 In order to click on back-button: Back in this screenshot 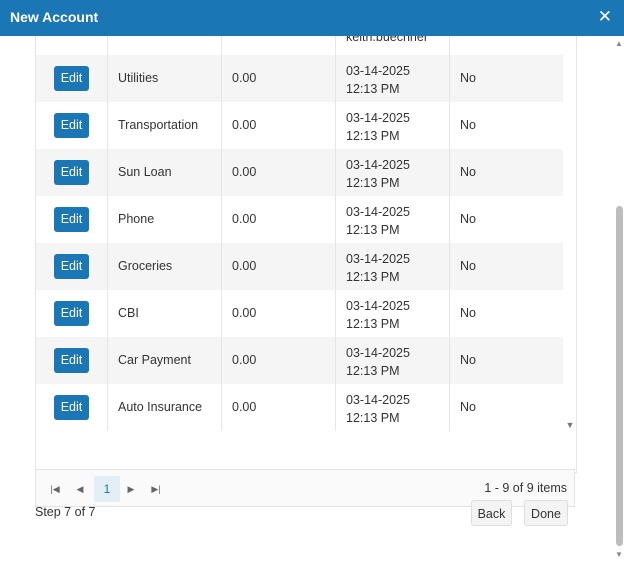, I will do `click(491, 513)`.